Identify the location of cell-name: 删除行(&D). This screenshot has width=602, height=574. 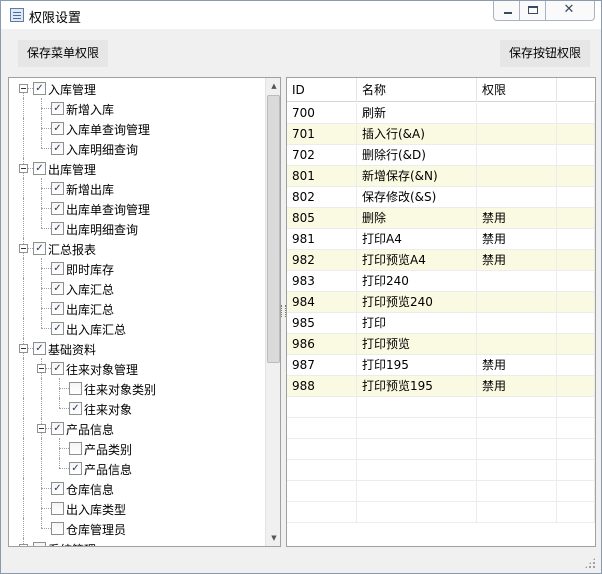
(417, 155).